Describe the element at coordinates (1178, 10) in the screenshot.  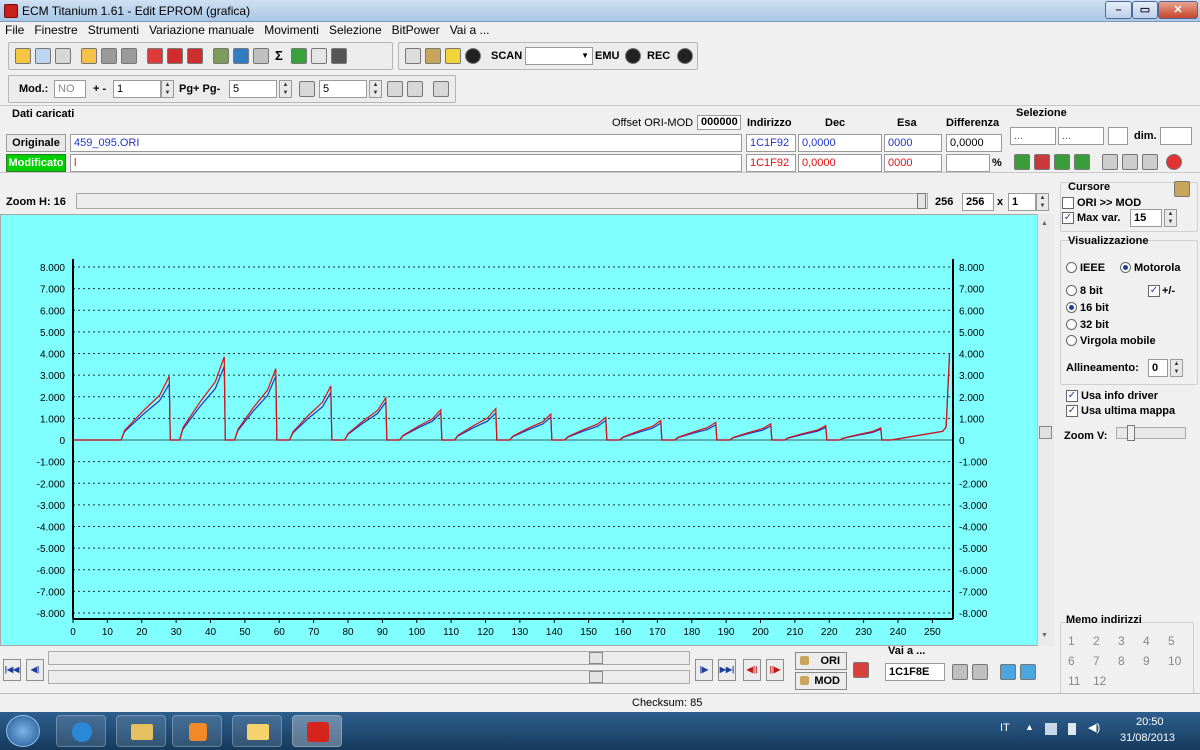
I see `close-button: ✕` at that location.